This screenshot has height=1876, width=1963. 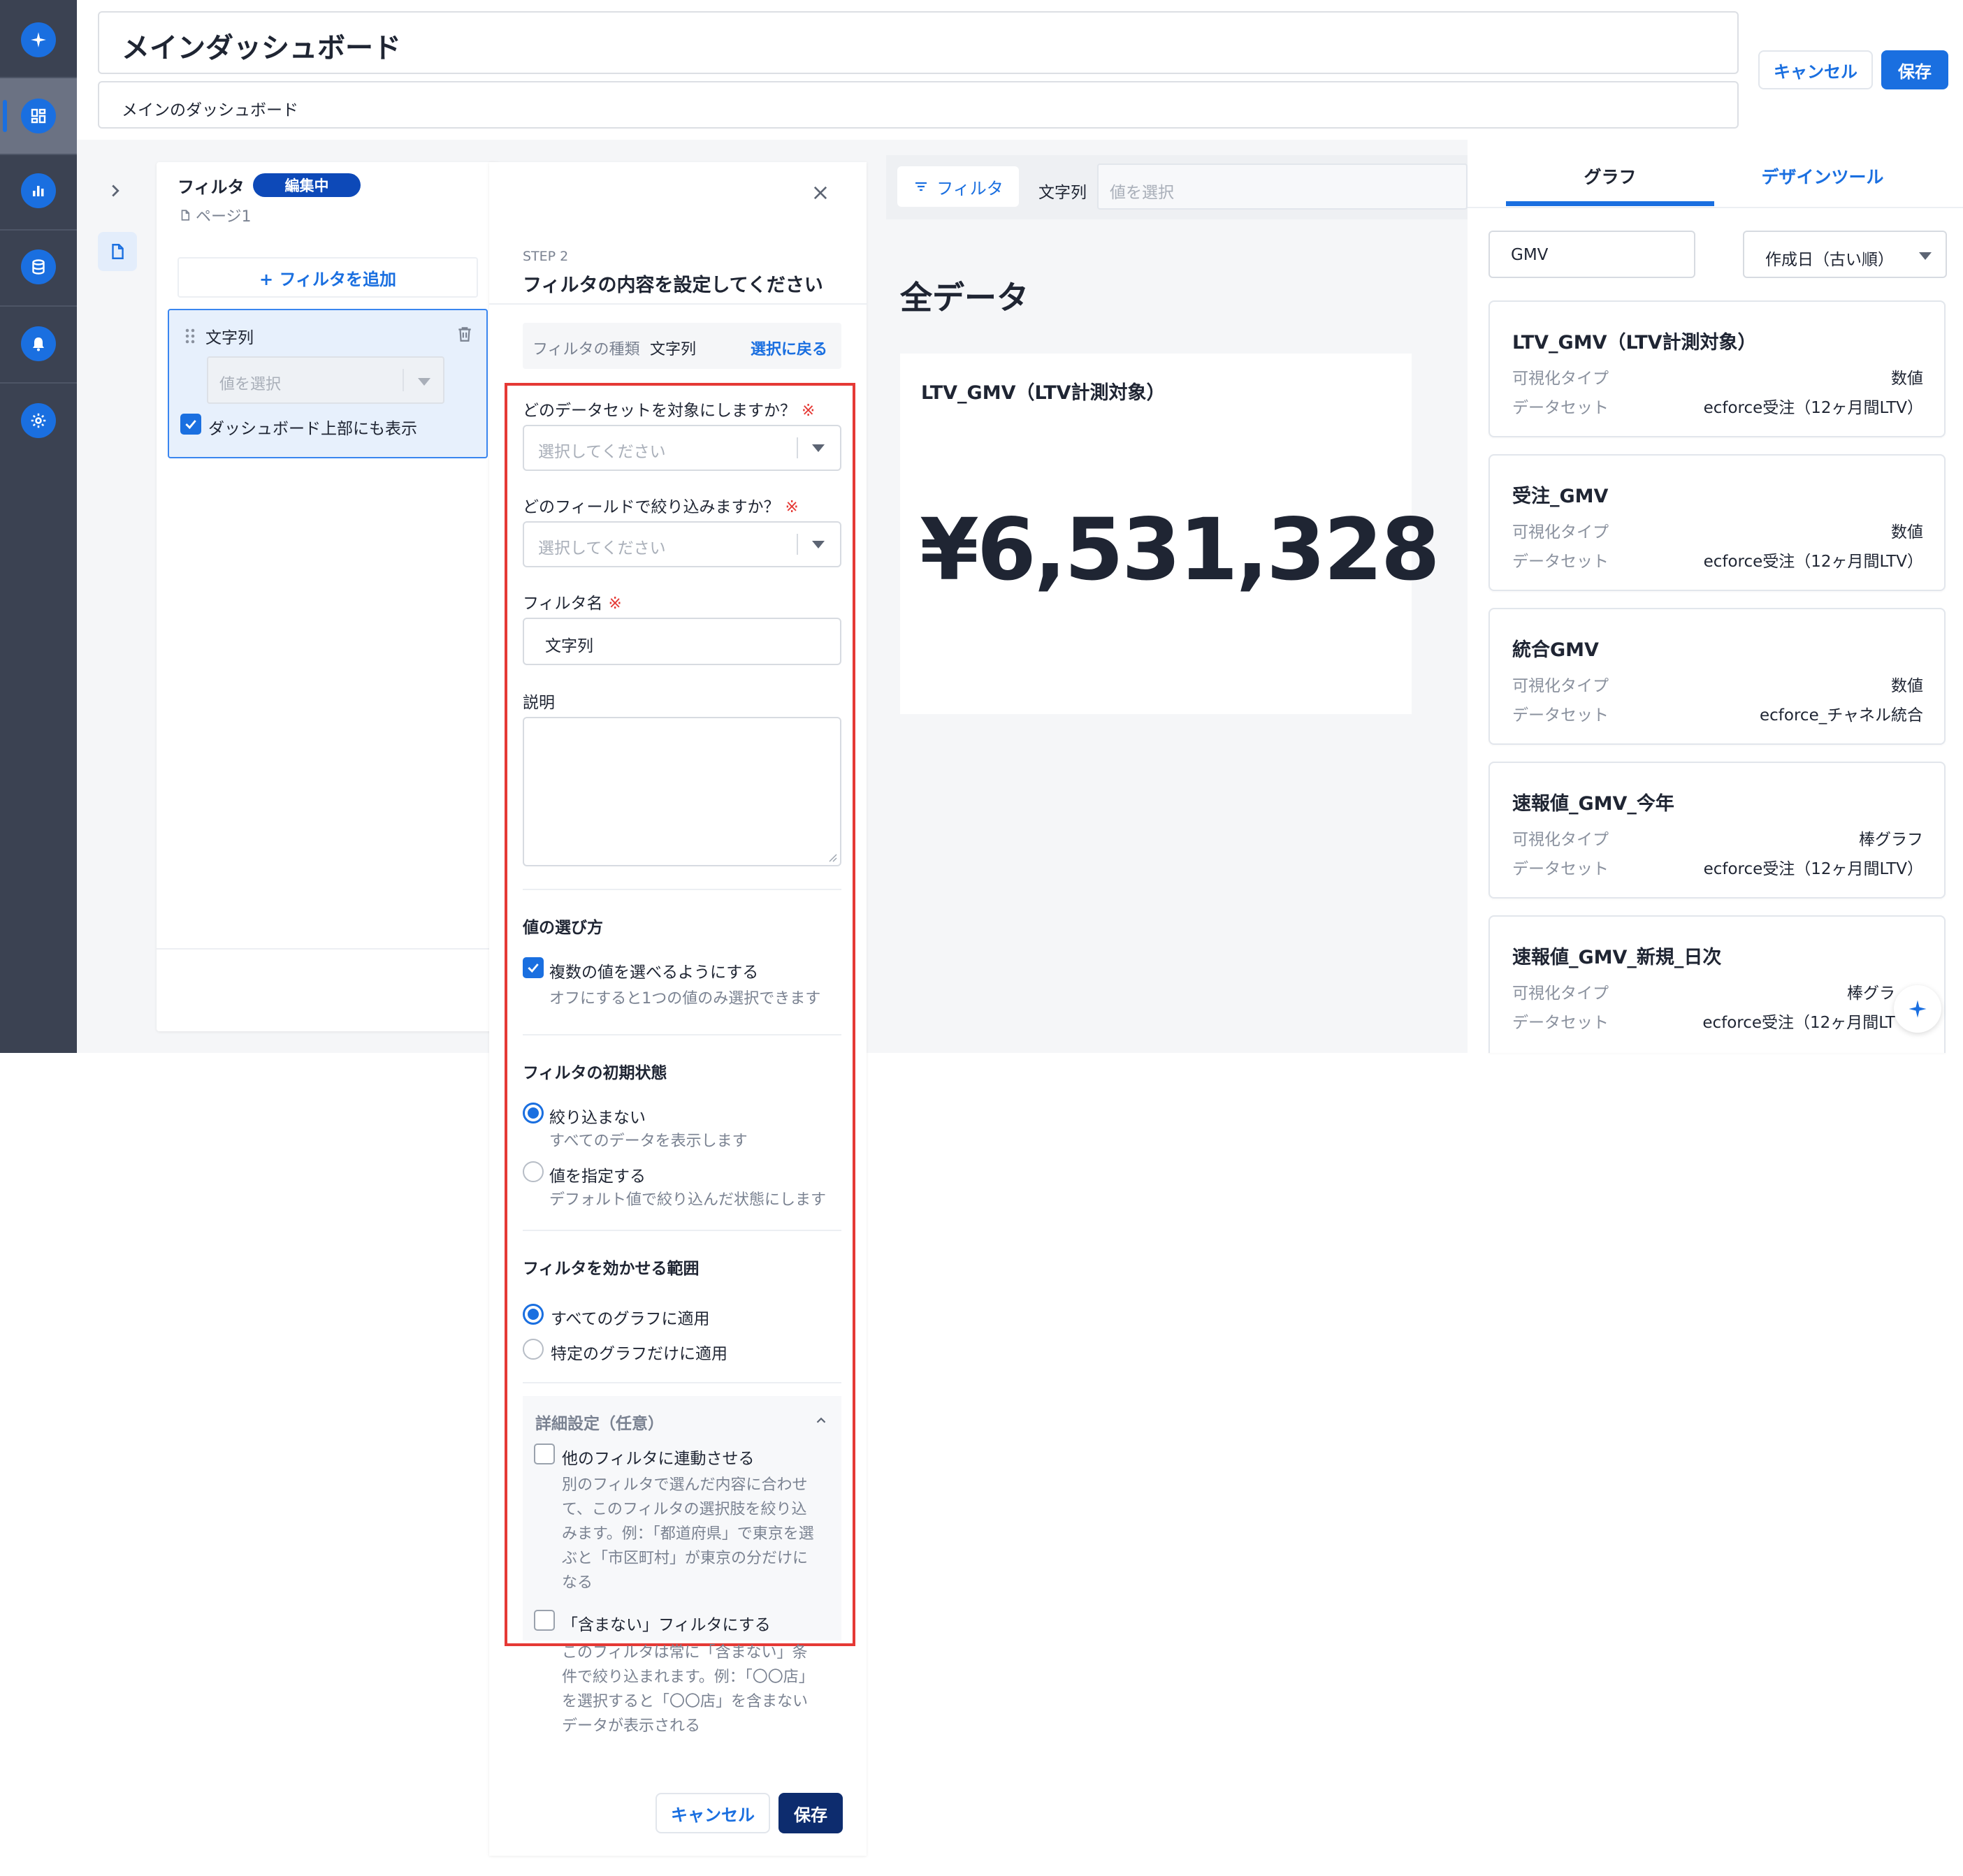 What do you see at coordinates (958, 187) in the screenshot?
I see `filter-chip: フィルタ` at bounding box center [958, 187].